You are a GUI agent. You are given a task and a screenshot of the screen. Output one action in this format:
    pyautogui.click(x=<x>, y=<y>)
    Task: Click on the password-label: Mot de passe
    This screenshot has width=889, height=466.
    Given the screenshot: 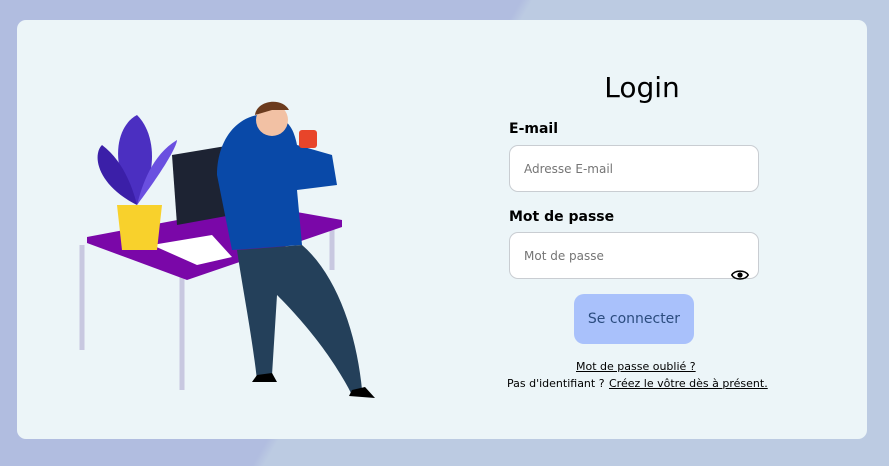 What is the action you would take?
    pyautogui.click(x=562, y=217)
    